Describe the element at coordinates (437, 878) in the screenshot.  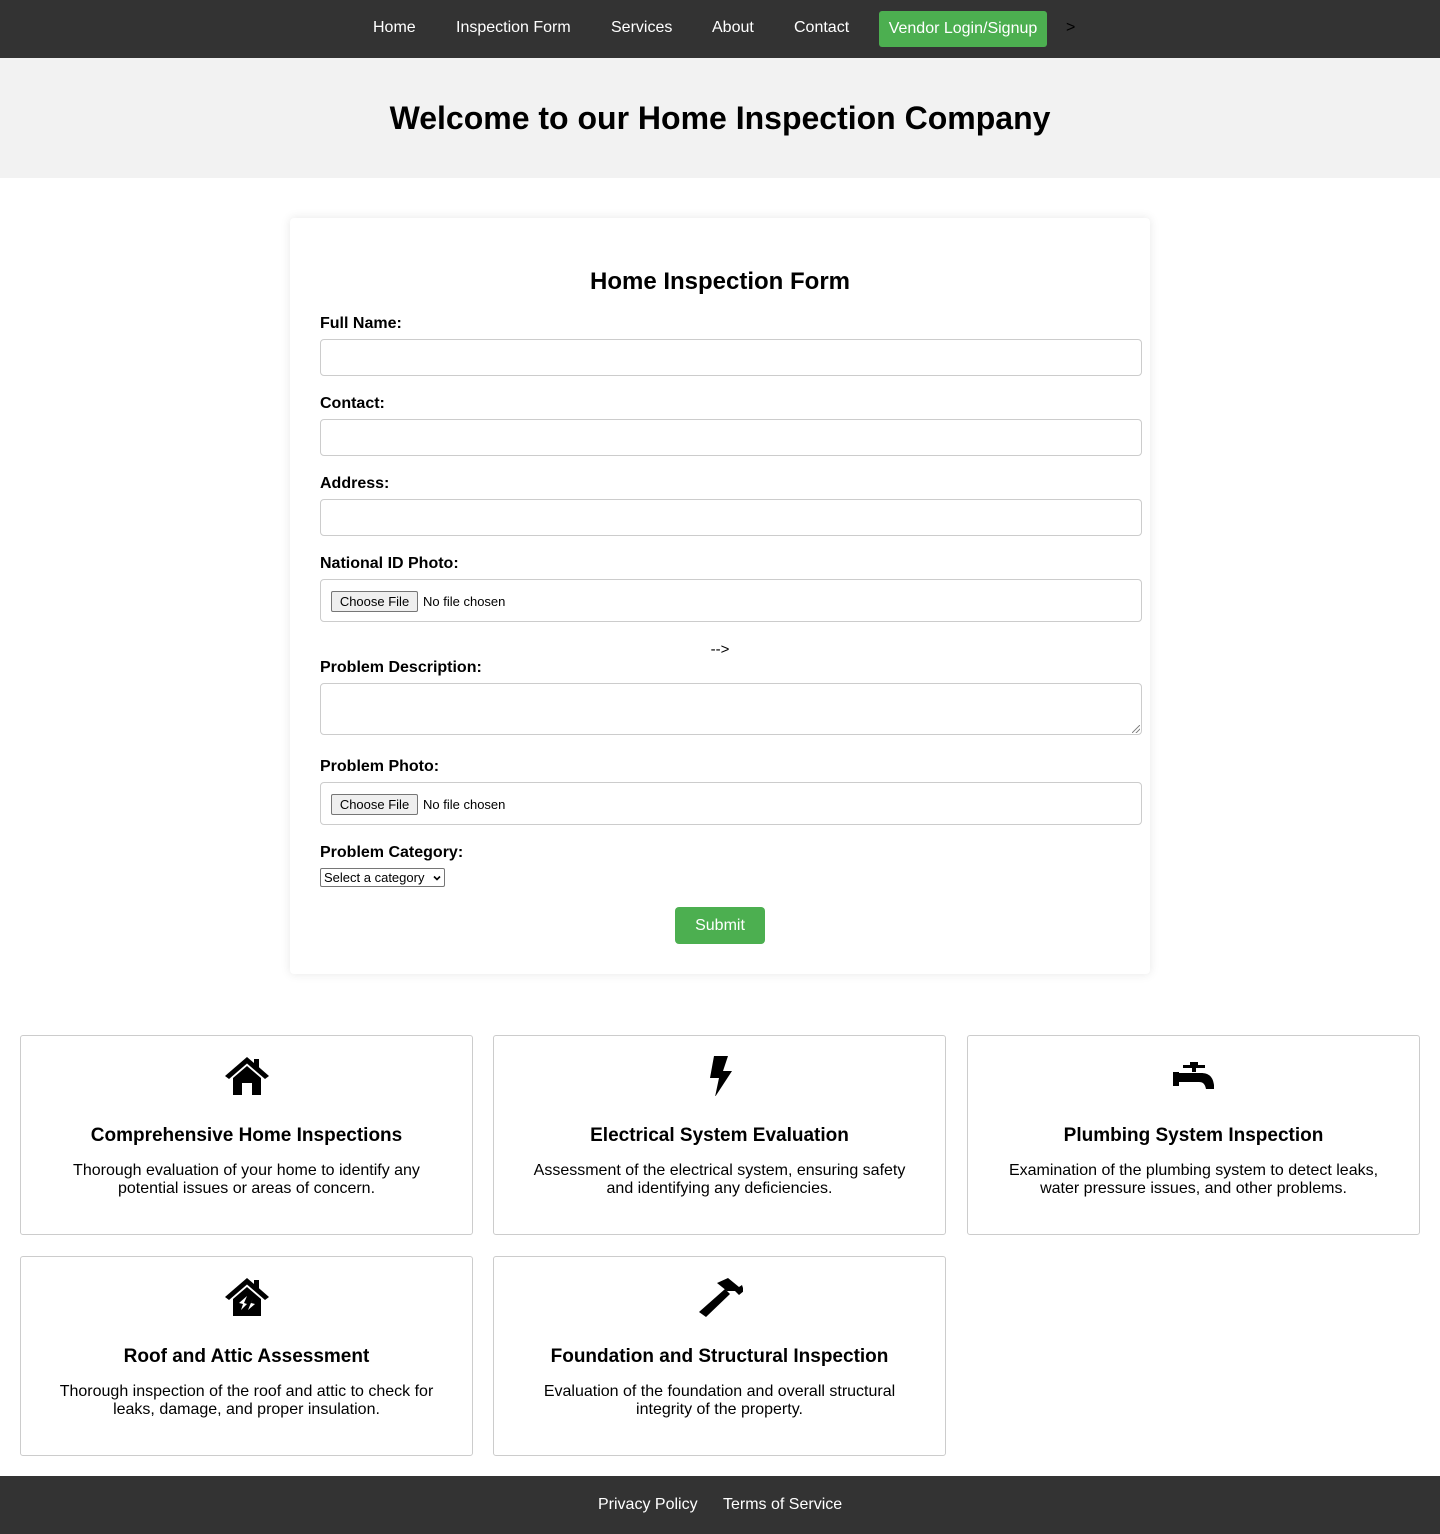
I see `chevron-down-icon` at that location.